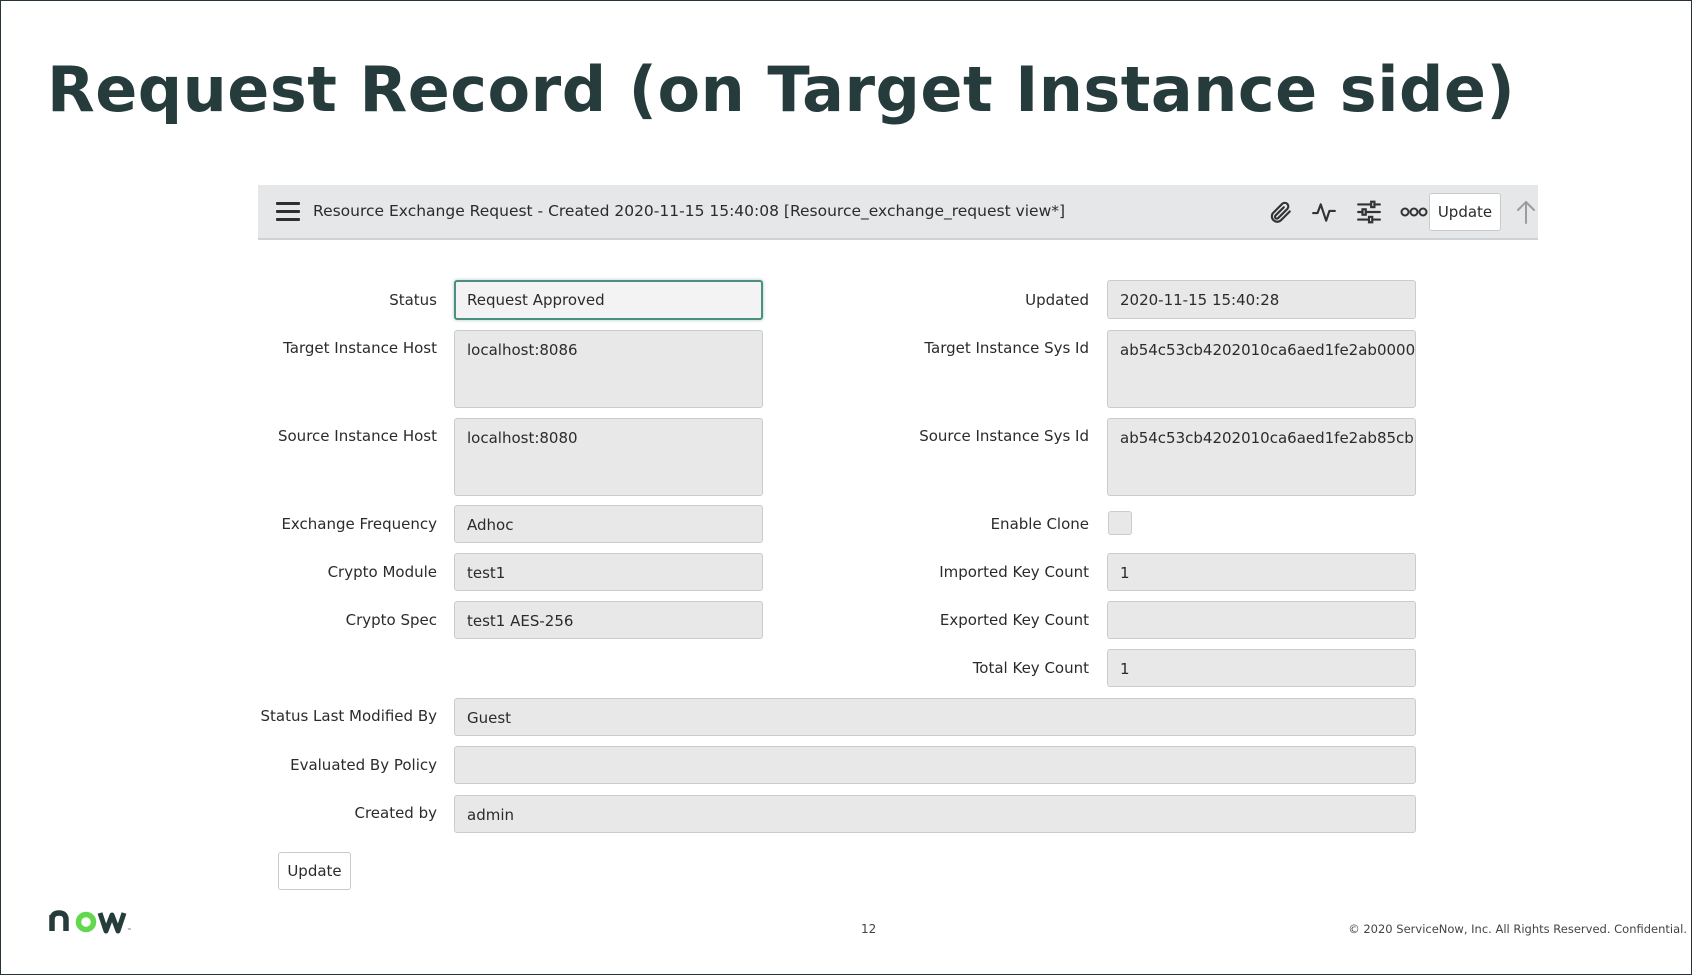 Image resolution: width=1692 pixels, height=975 pixels. I want to click on target-instance-sys-id-field: ab54c53cb4202010ca6aed1fe2ab0000, so click(1261, 369).